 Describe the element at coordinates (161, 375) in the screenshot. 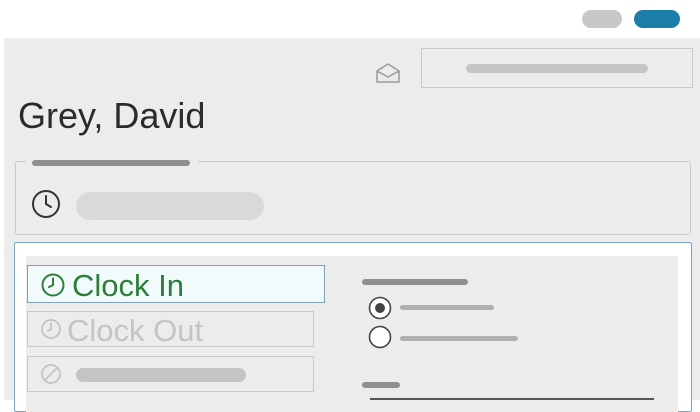

I see `third-action-label` at that location.